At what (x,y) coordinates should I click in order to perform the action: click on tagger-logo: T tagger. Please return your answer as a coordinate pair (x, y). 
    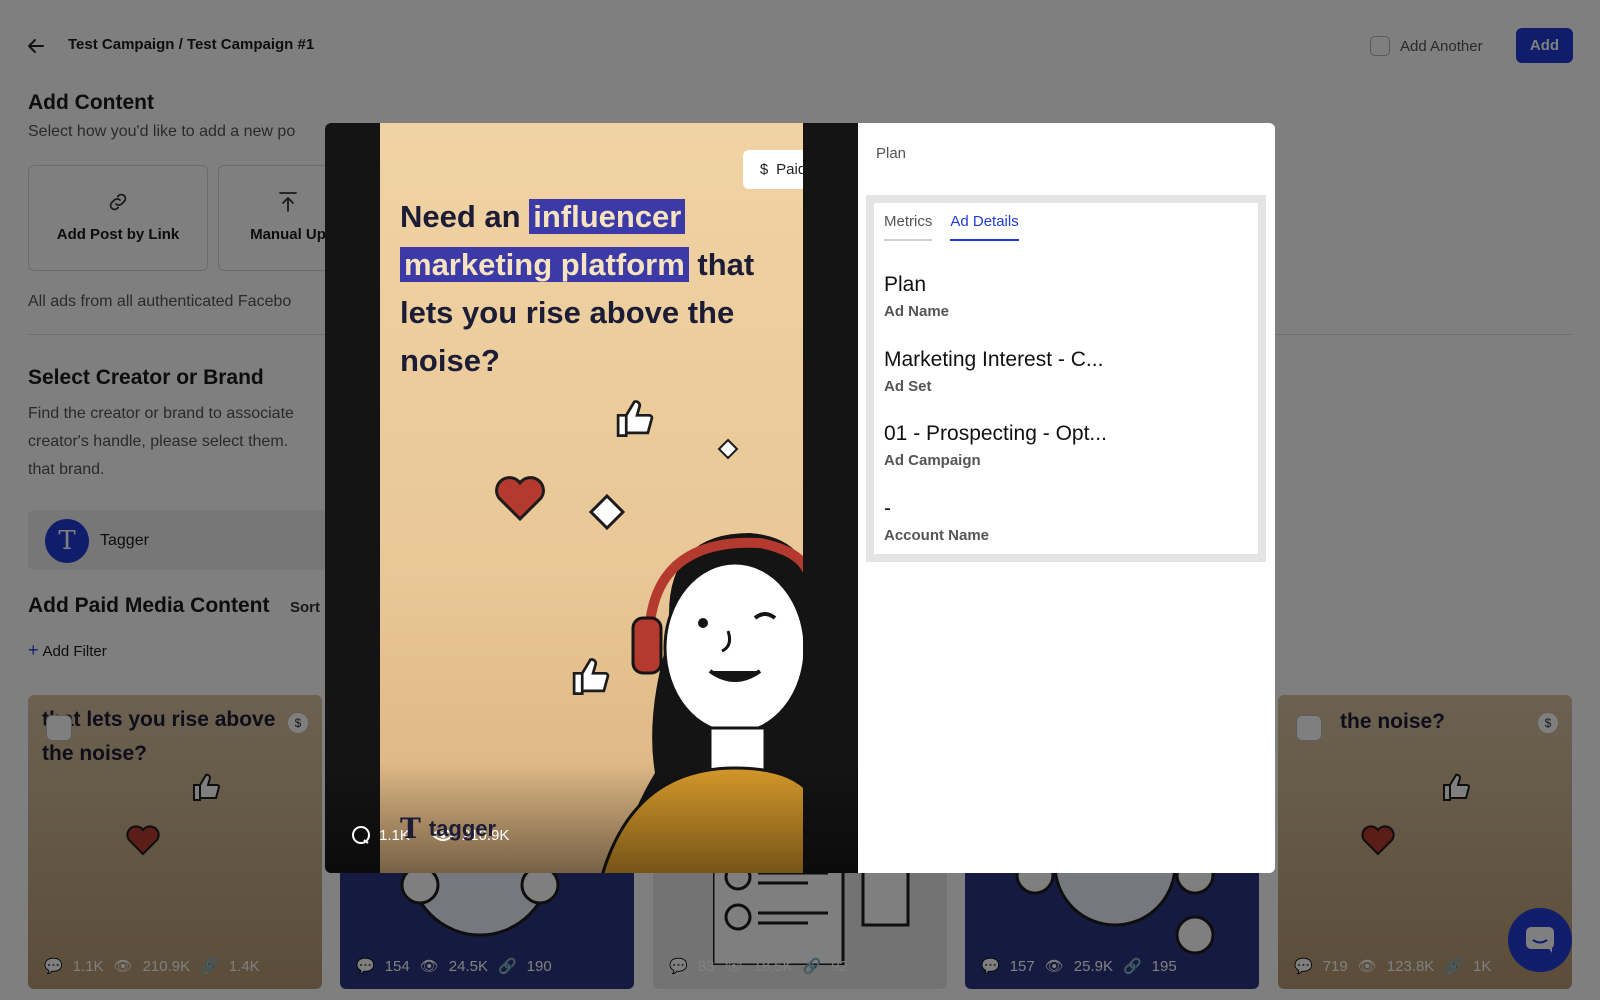
    Looking at the image, I should click on (448, 828).